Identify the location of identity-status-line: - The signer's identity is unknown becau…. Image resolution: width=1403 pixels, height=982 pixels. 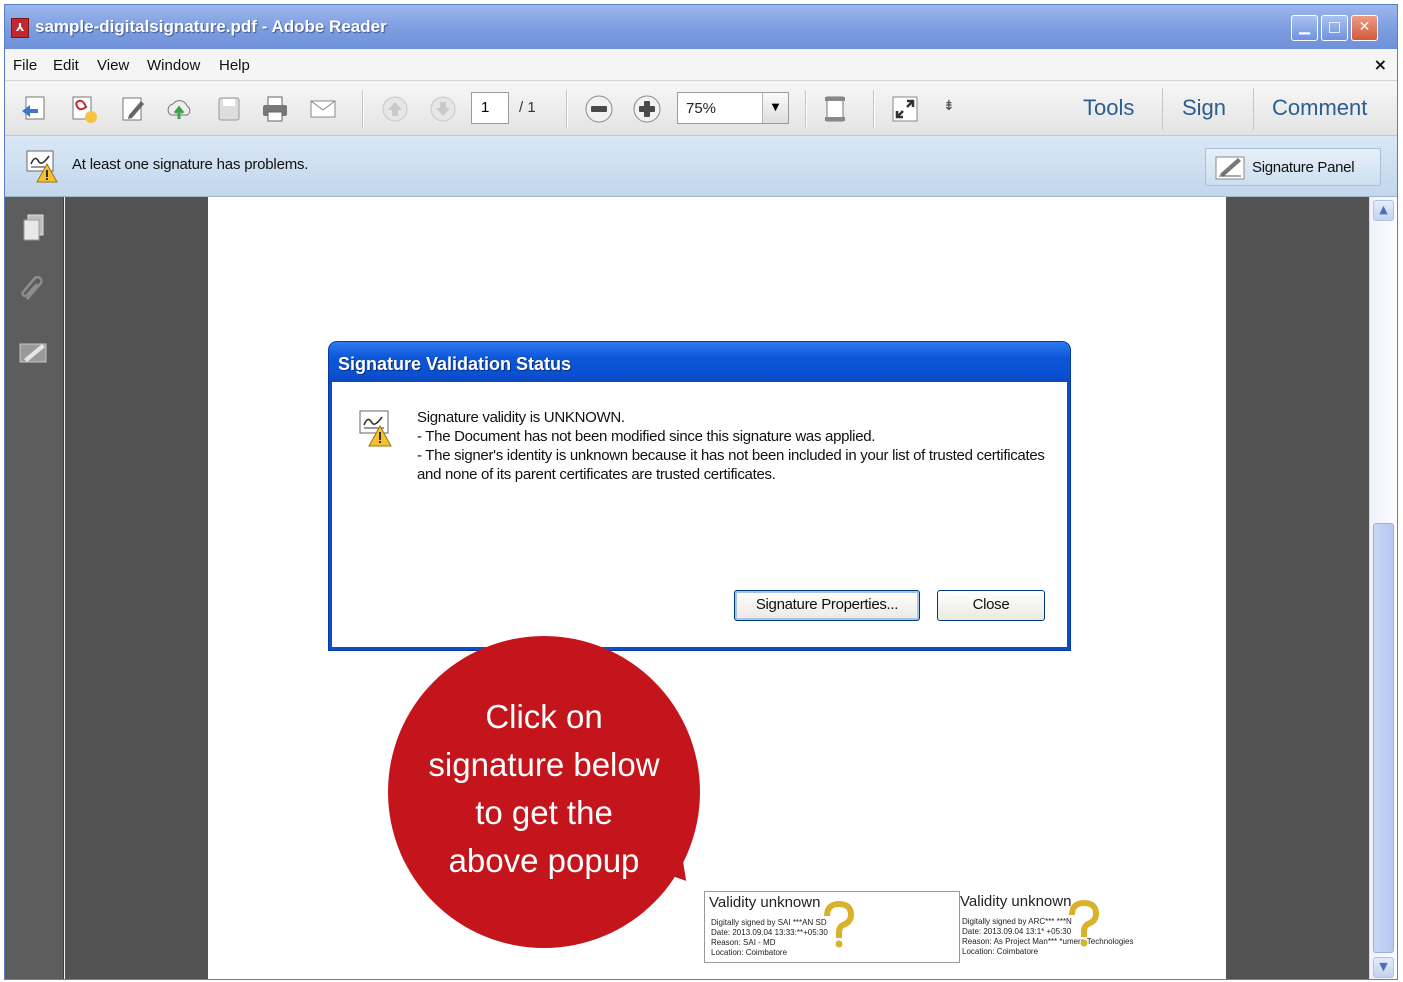
(731, 465).